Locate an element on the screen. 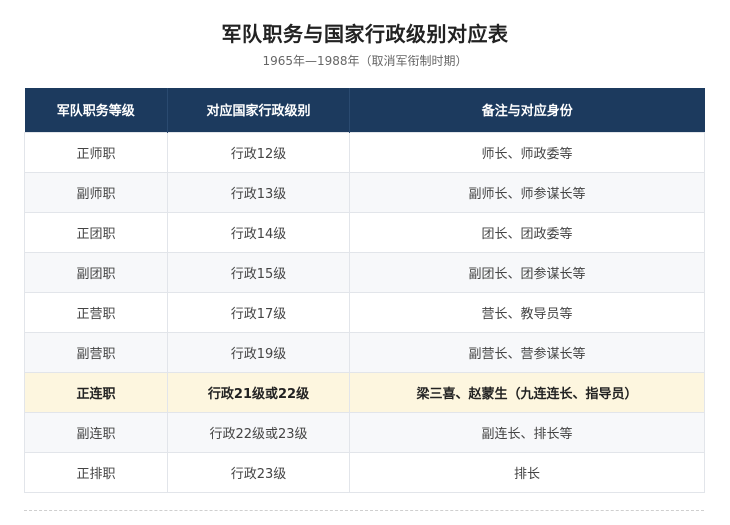 This screenshot has width=730, height=525. table-row: 副师职 行政13级 副师长、师参谋长等 is located at coordinates (364, 192).